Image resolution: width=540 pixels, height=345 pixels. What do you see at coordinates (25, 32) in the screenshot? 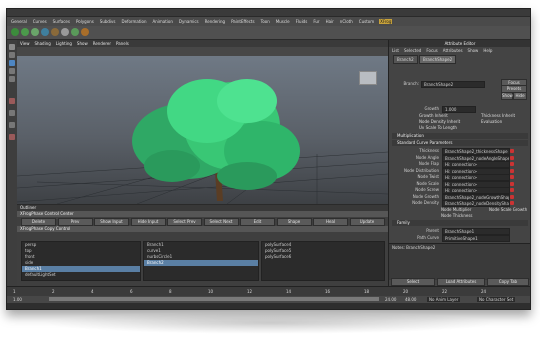
I see `branch-icon` at bounding box center [25, 32].